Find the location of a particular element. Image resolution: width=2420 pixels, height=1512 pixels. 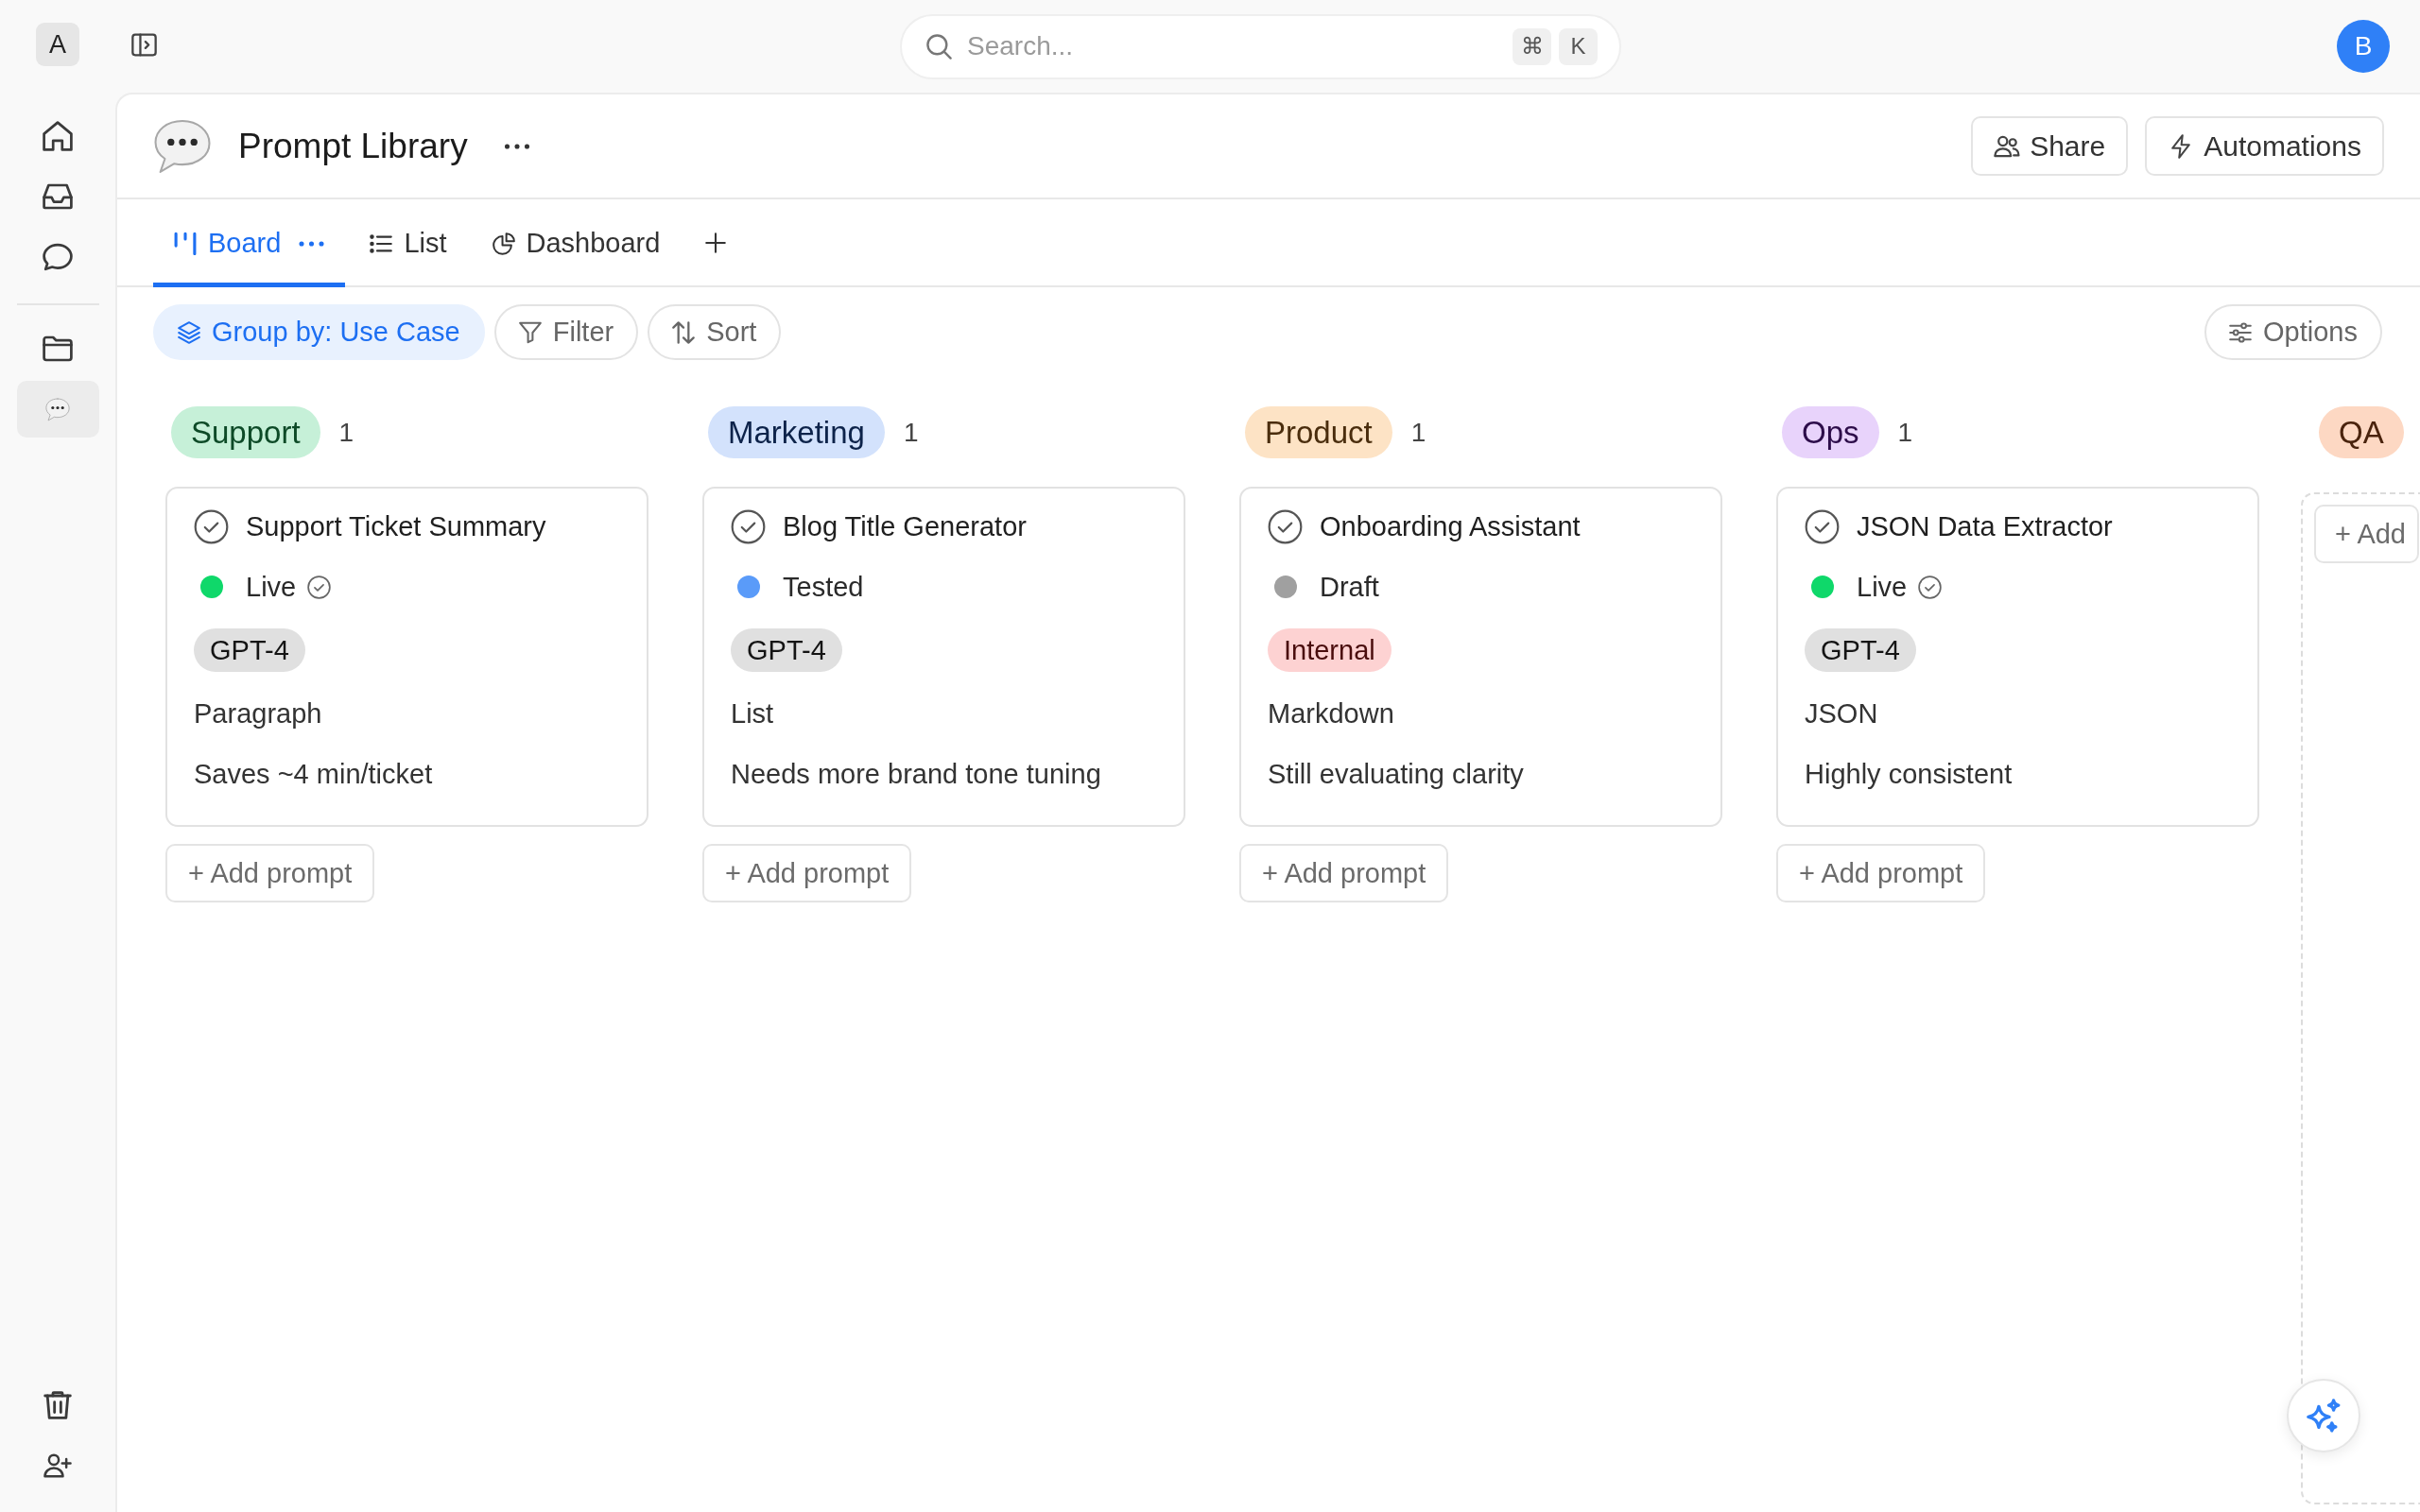

user-plus-icon is located at coordinates (57, 1466).